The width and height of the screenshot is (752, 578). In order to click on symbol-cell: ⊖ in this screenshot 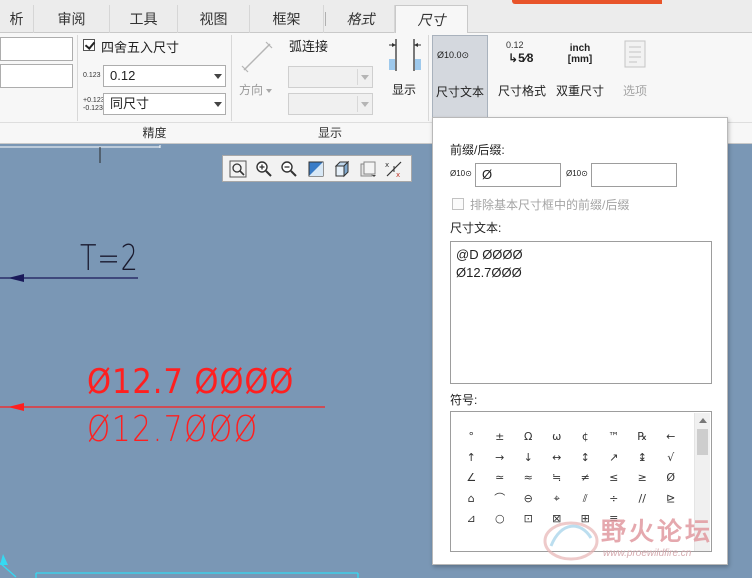, I will do `click(528, 499)`.